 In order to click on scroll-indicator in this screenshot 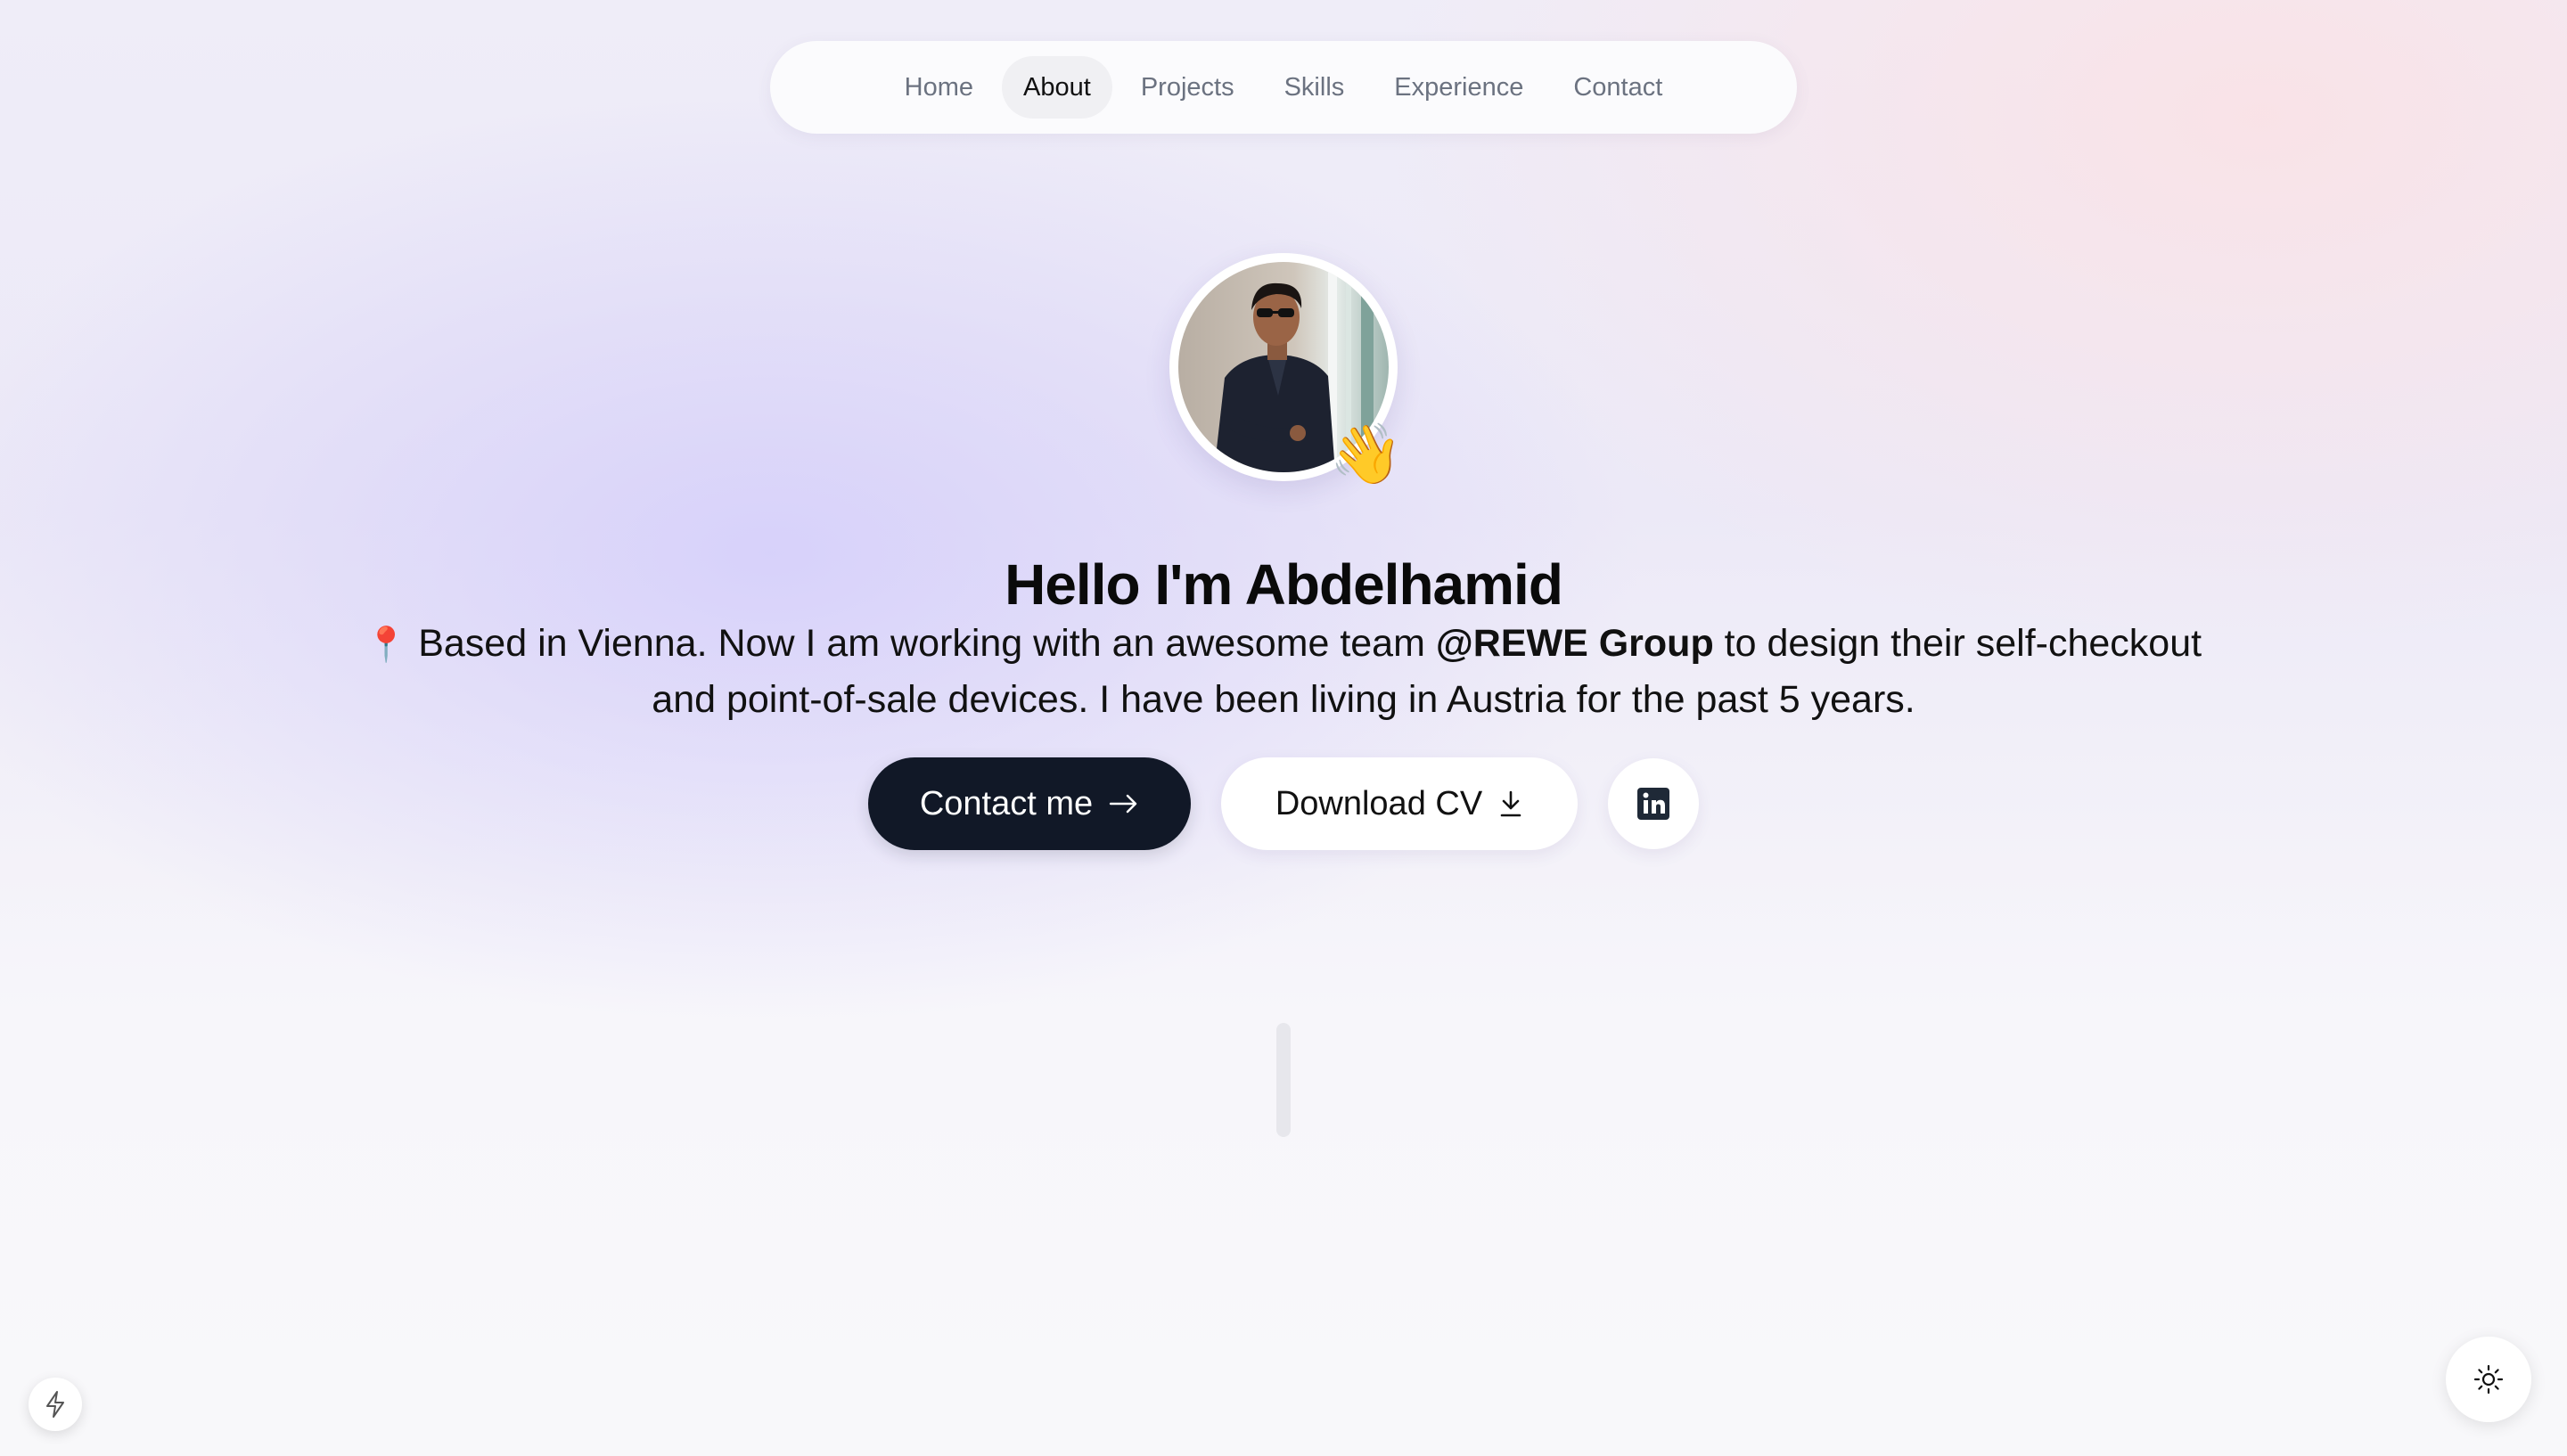, I will do `click(1283, 1080)`.